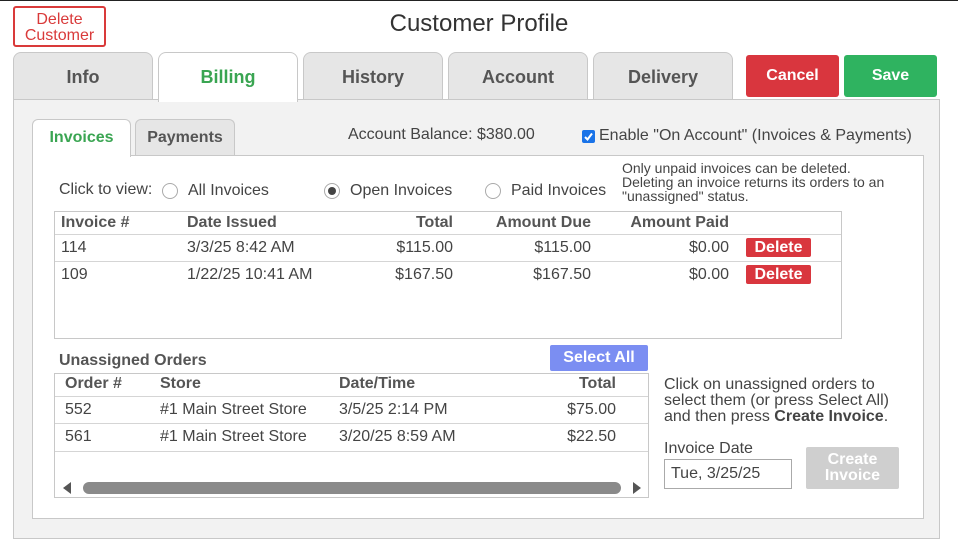 The height and width of the screenshot is (555, 958). I want to click on instructions-suffix: ., so click(886, 416).